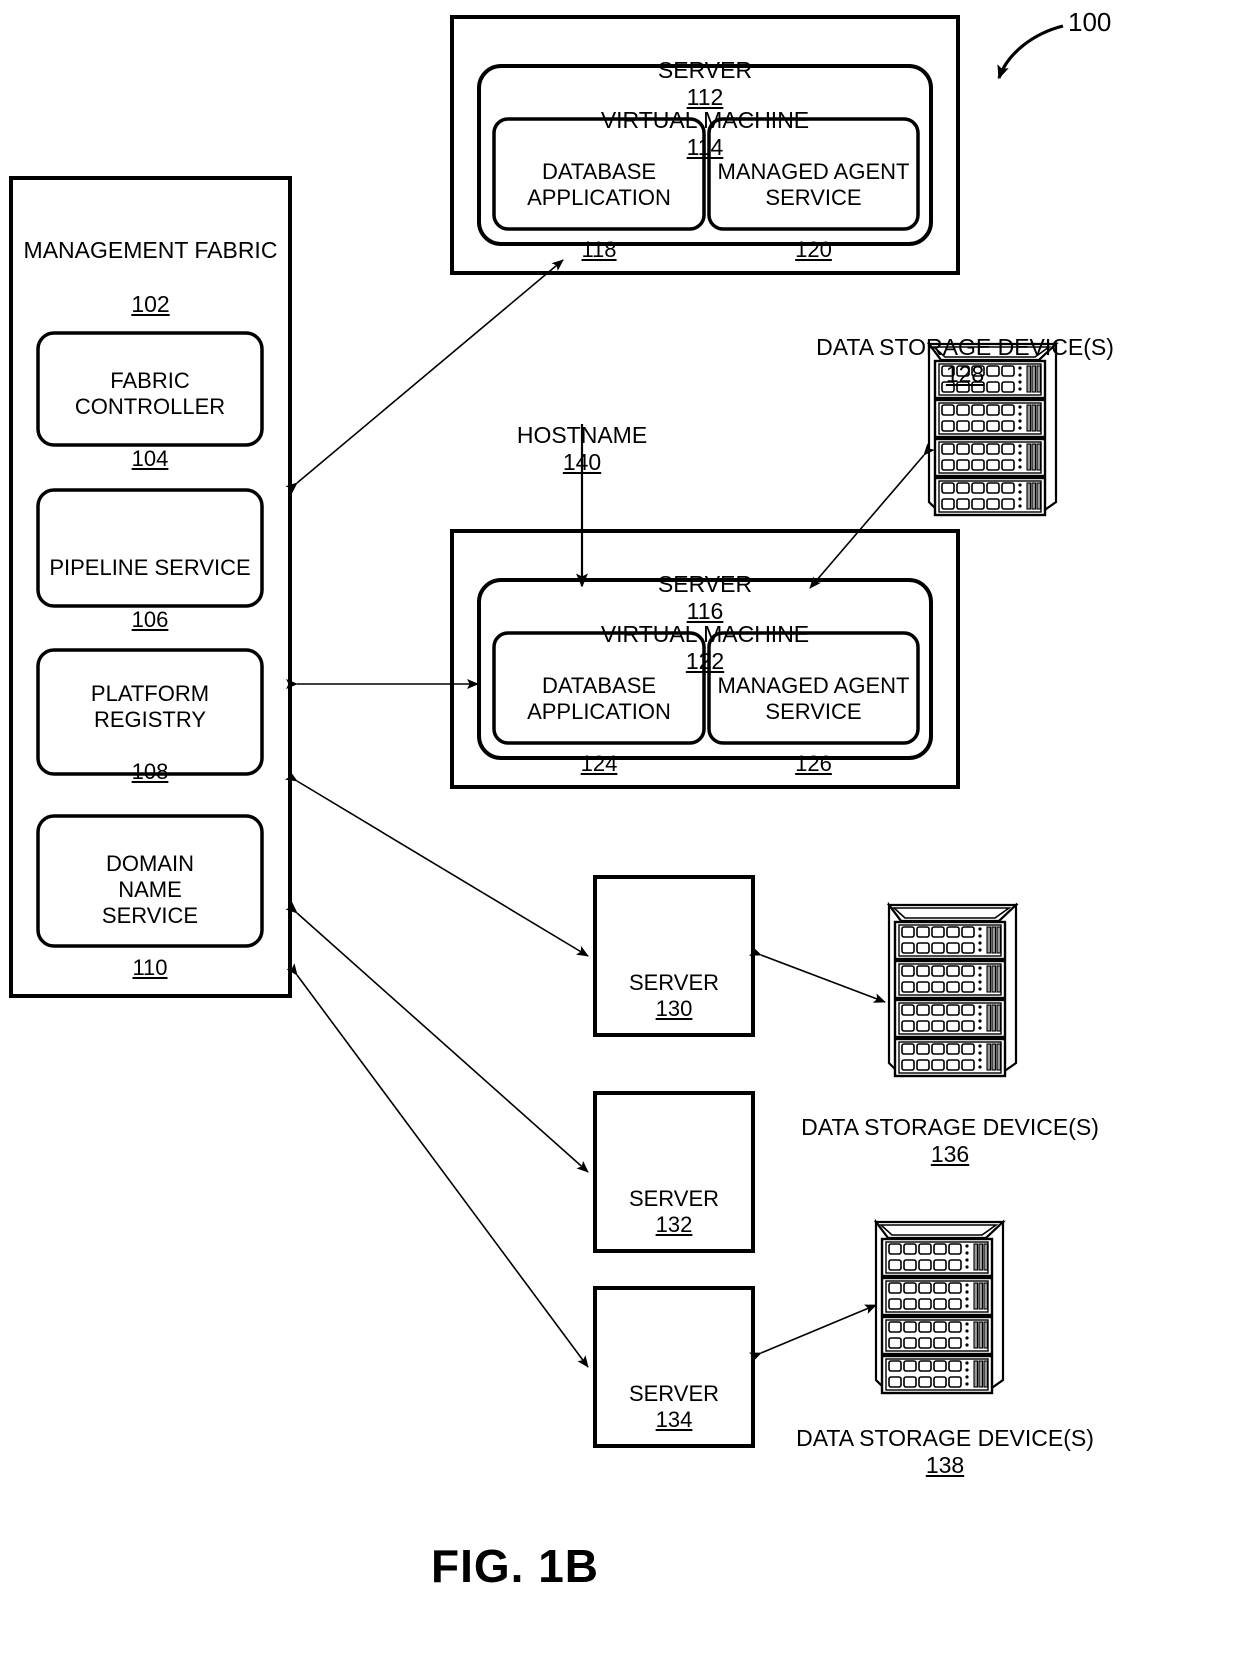 The height and width of the screenshot is (1667, 1240). What do you see at coordinates (150, 407) in the screenshot?
I see `sidebar-item-fabric-controller: FABRIC CONTROLLER 104` at bounding box center [150, 407].